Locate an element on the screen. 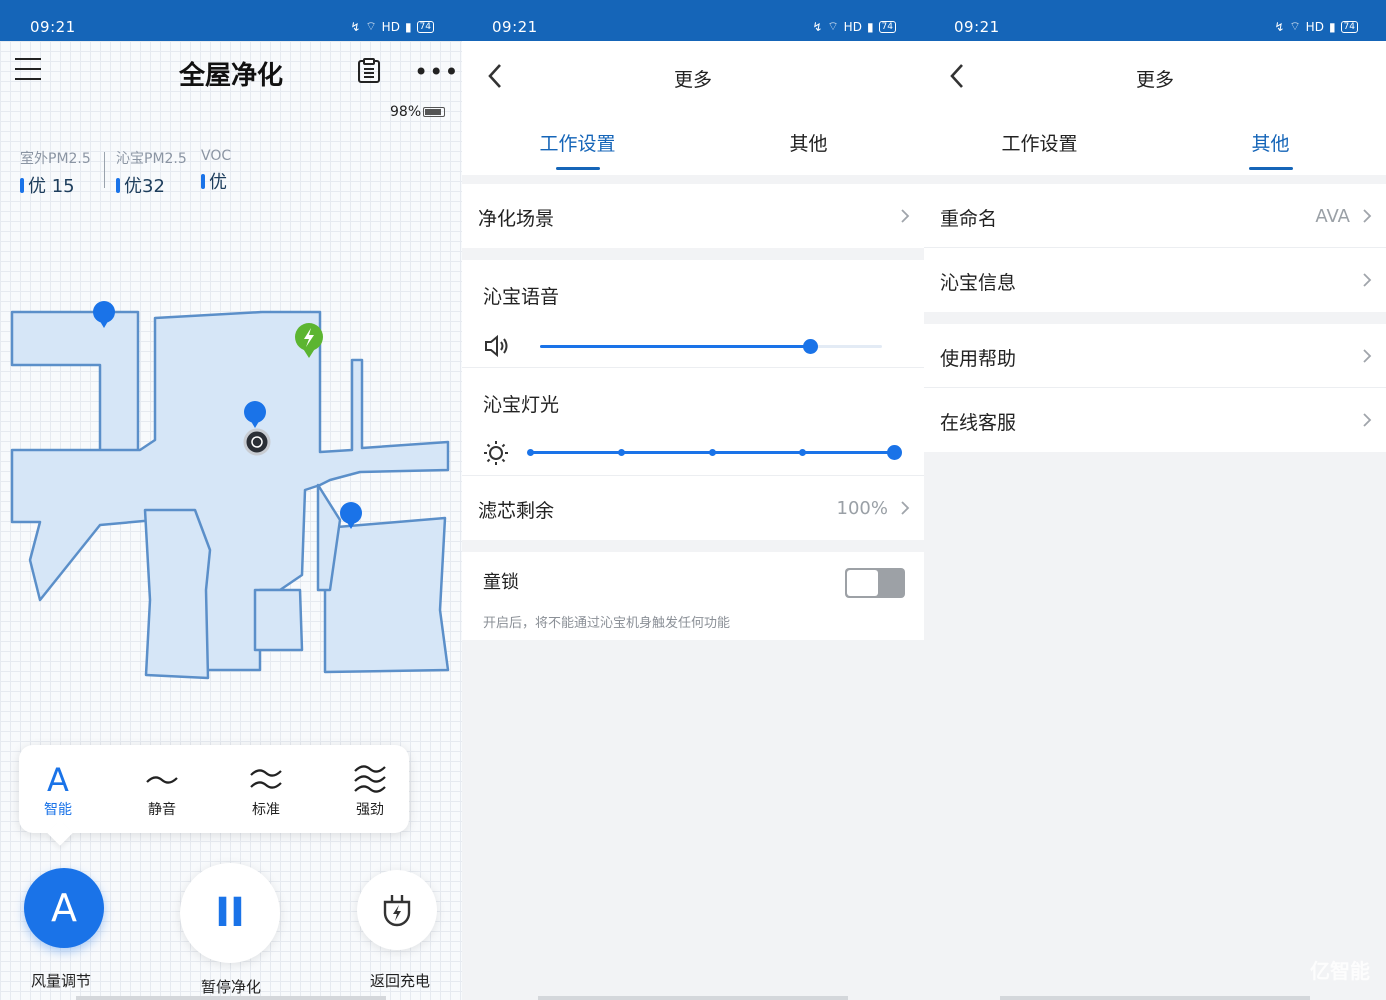  outdoor-pm25-value: 优 15 is located at coordinates (51, 186).